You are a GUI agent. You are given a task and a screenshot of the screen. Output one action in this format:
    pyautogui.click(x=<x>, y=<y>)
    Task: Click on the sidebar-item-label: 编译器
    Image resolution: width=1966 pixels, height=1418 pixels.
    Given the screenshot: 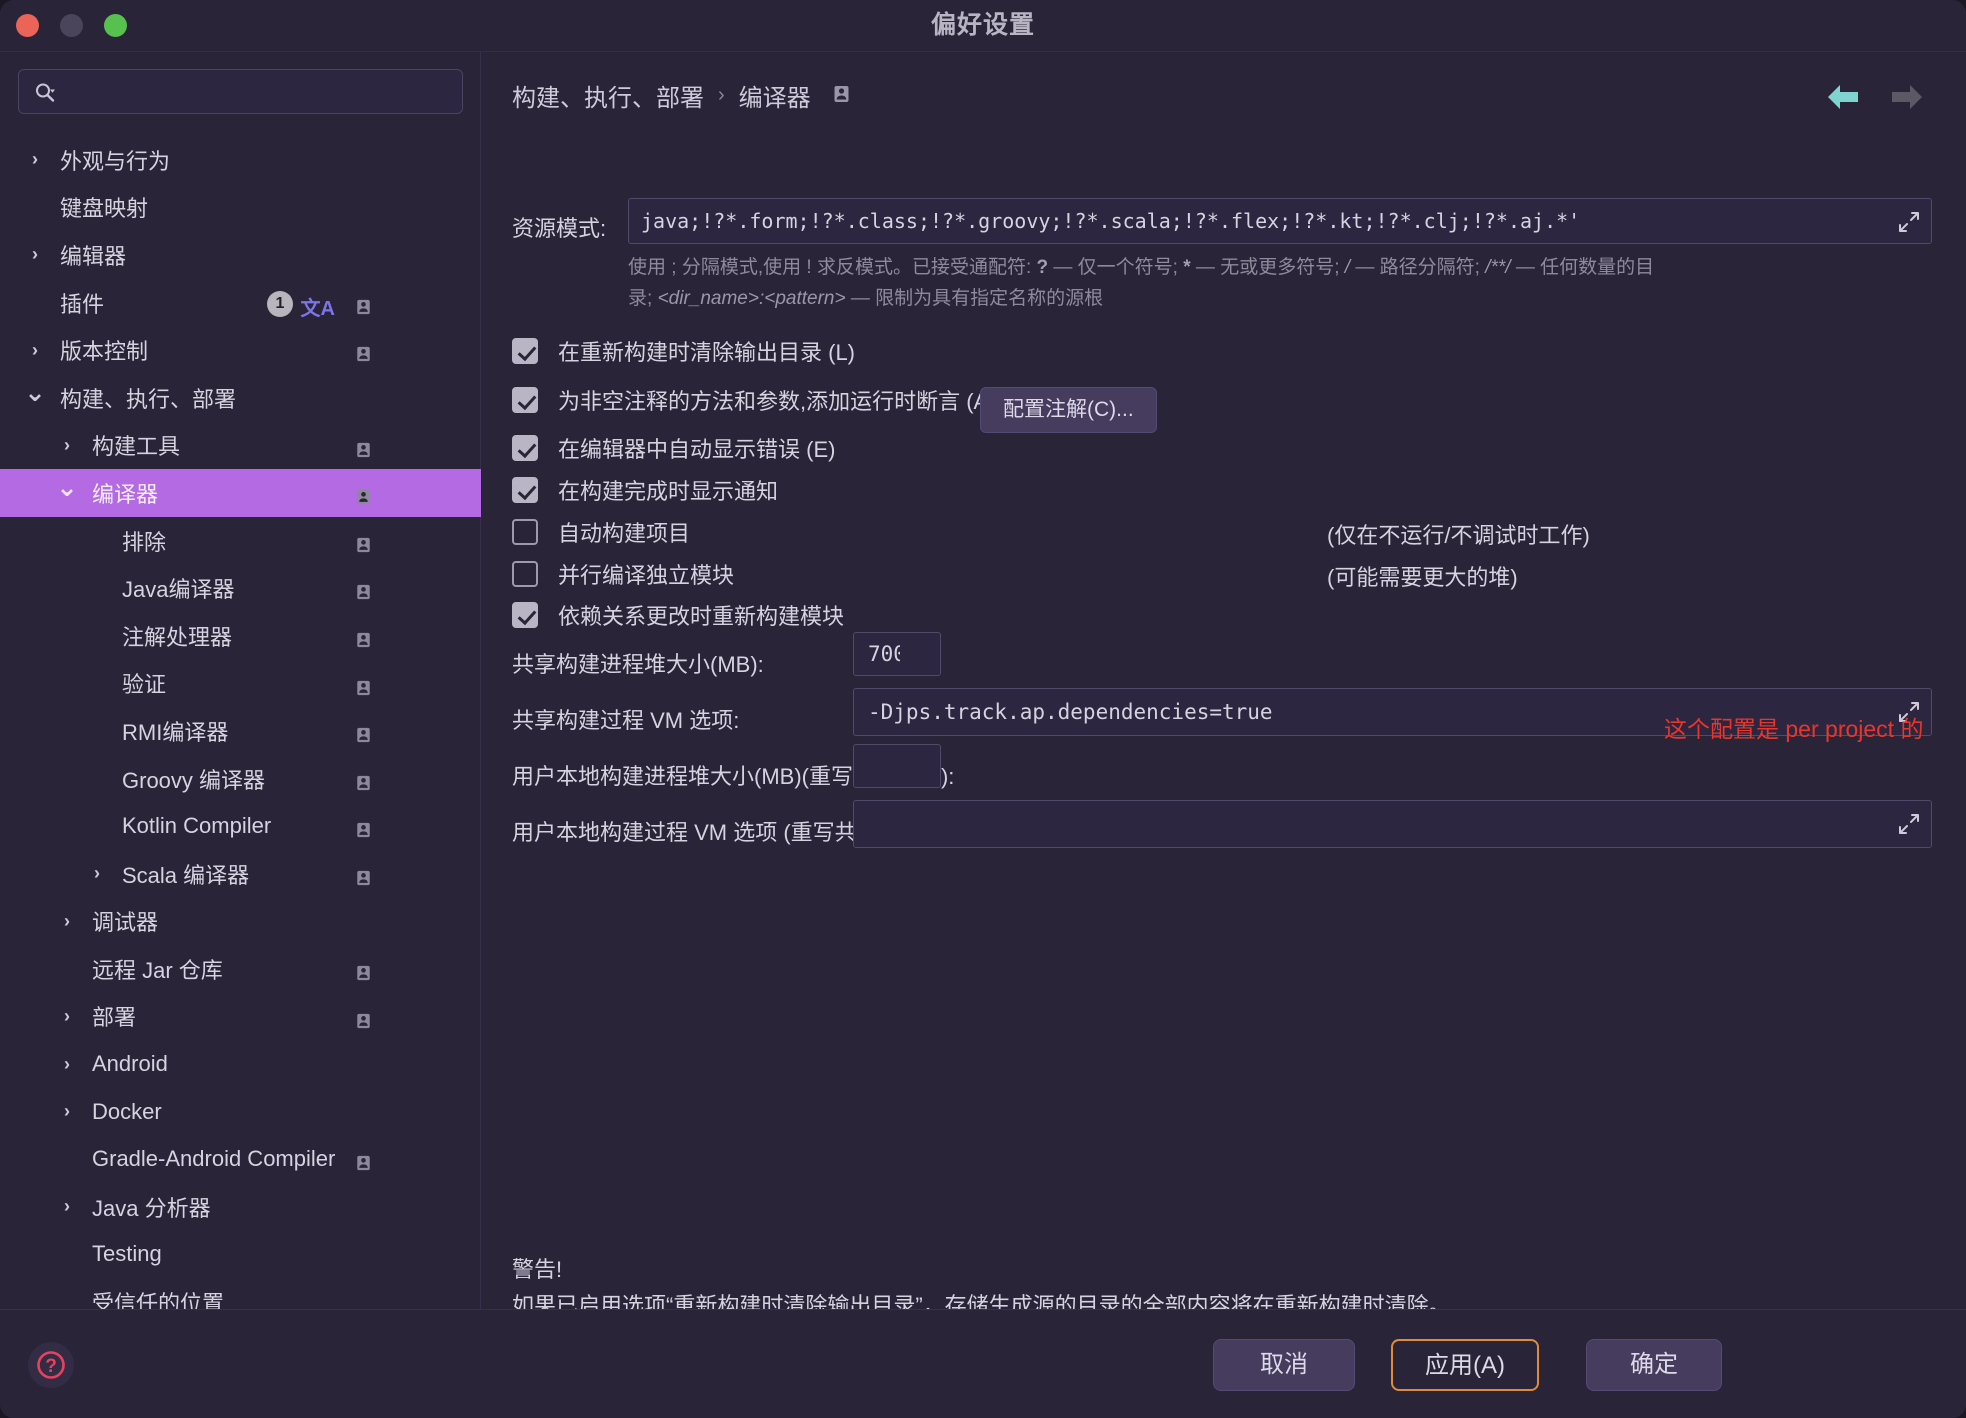 What is the action you would take?
    pyautogui.click(x=125, y=494)
    